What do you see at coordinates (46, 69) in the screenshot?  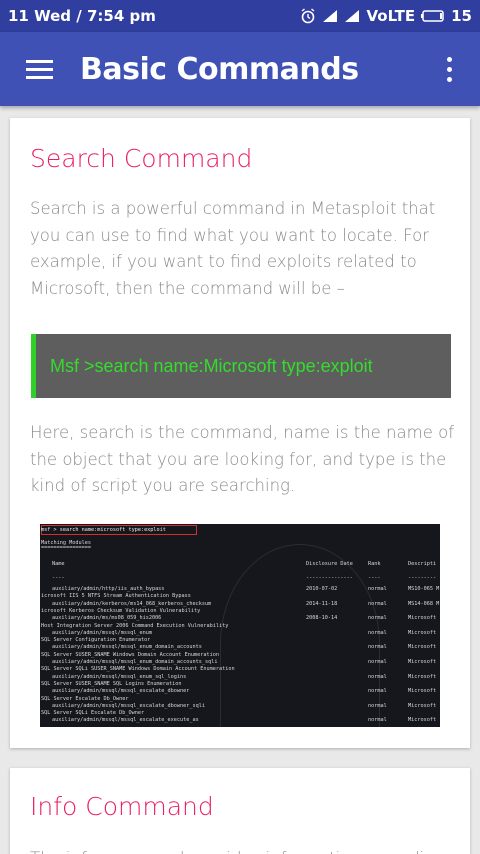 I see `hamburger-menu-icon` at bounding box center [46, 69].